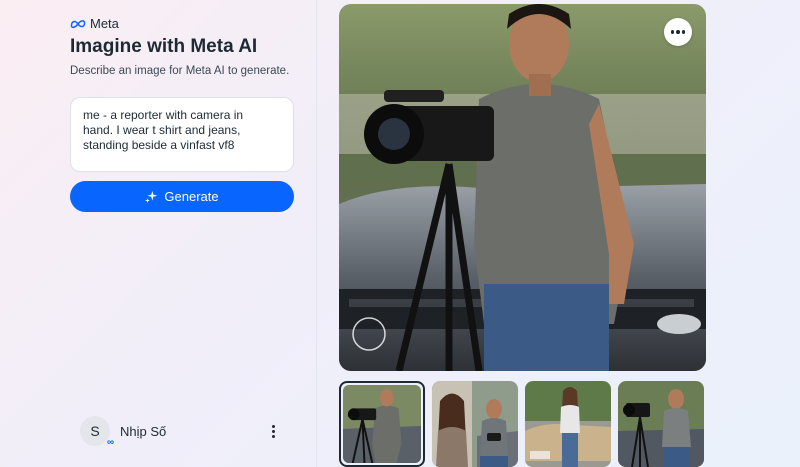 The width and height of the screenshot is (800, 467). What do you see at coordinates (110, 442) in the screenshot?
I see `meta-badge-icon: ∞` at bounding box center [110, 442].